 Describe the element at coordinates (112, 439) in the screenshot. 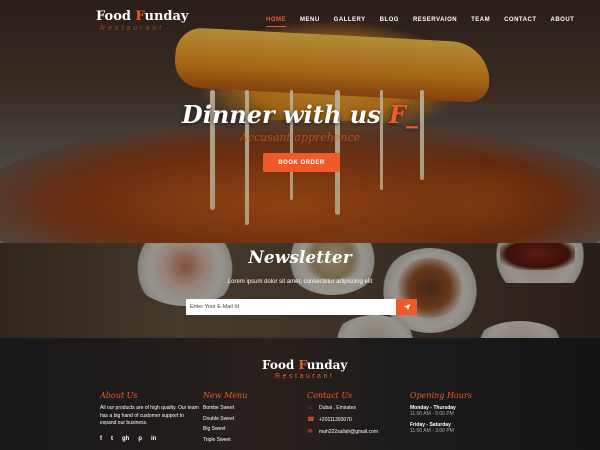

I see `twitter-icon: t` at that location.